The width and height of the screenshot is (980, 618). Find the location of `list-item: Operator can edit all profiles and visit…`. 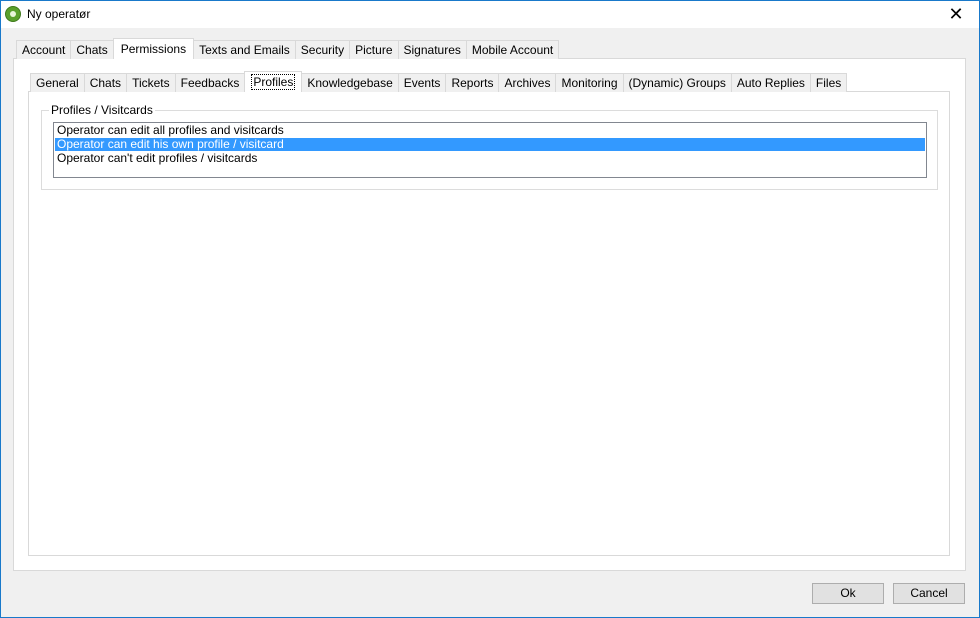

list-item: Operator can edit all profiles and visit… is located at coordinates (490, 130).